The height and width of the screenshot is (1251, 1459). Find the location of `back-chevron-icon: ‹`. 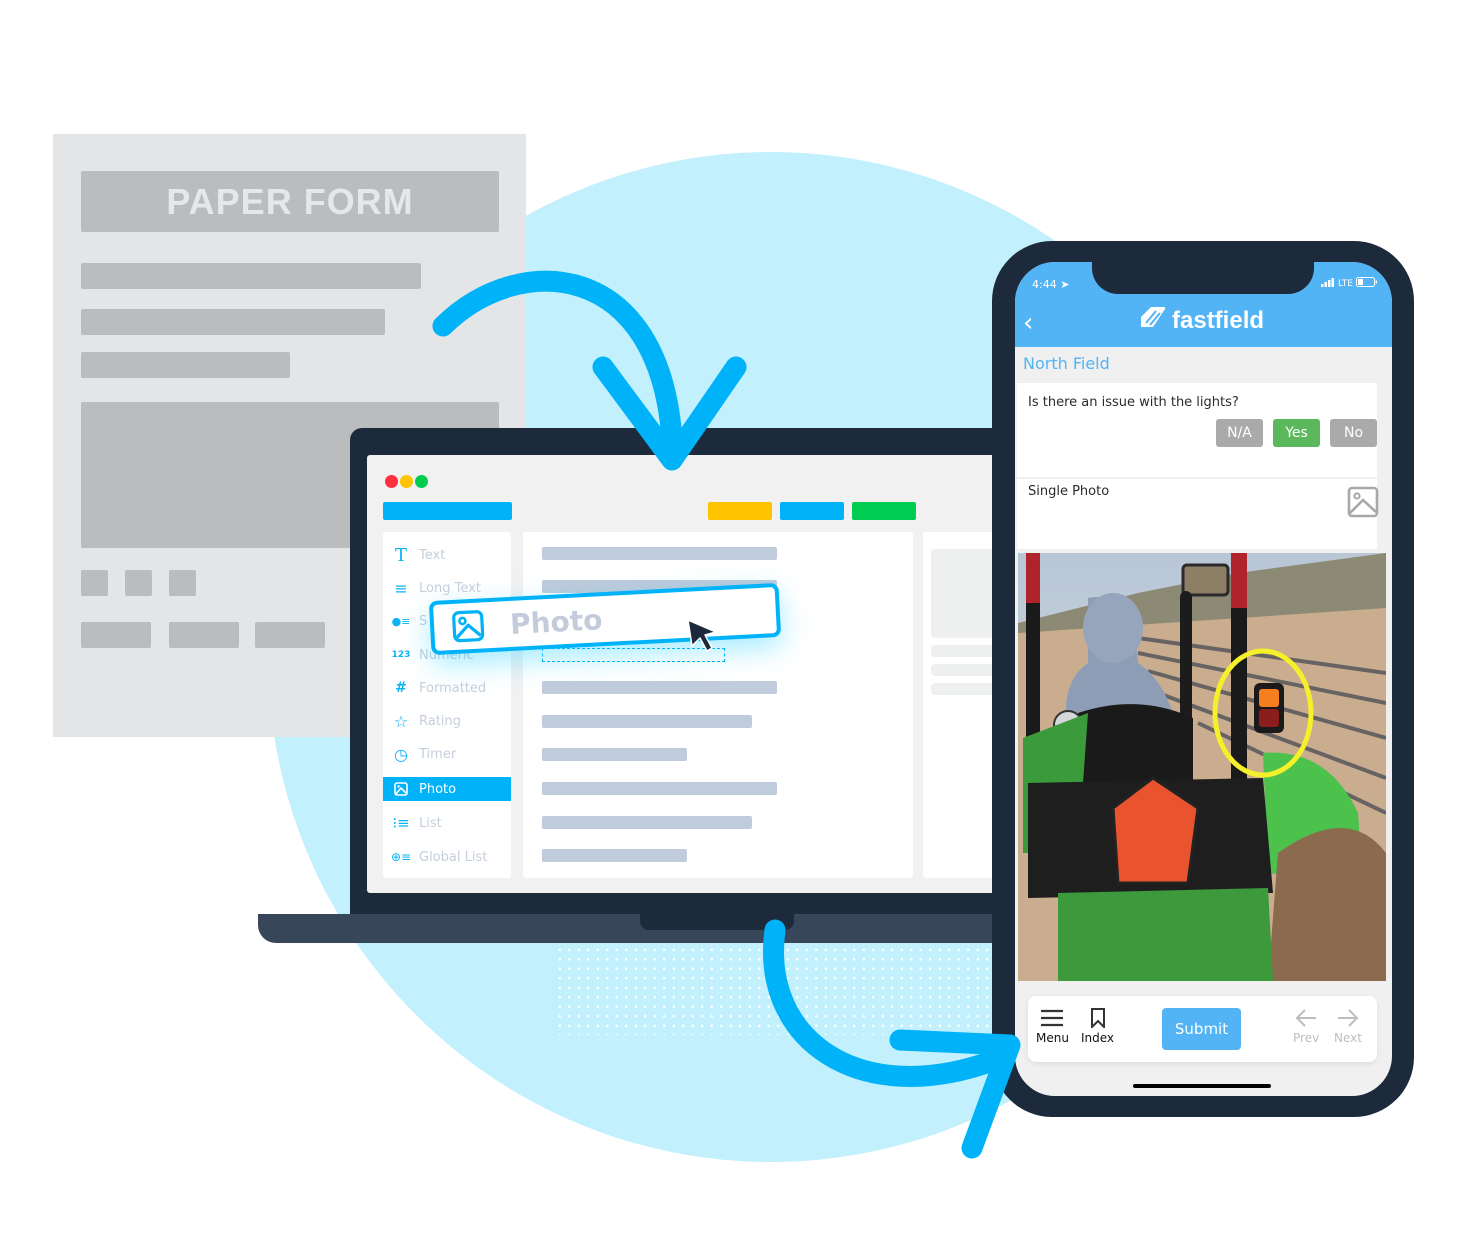

back-chevron-icon: ‹ is located at coordinates (1028, 323).